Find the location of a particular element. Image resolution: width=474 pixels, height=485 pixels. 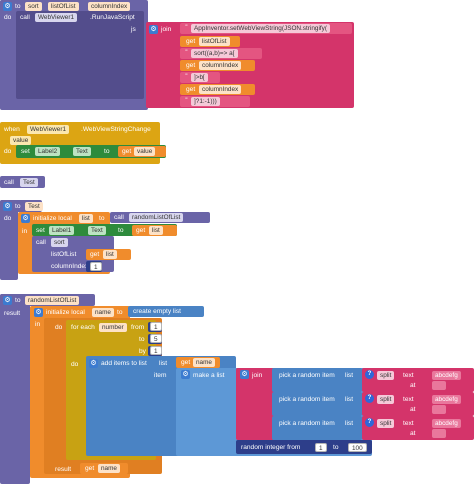

set-target-dropdown: Label1 is located at coordinates (62, 230).